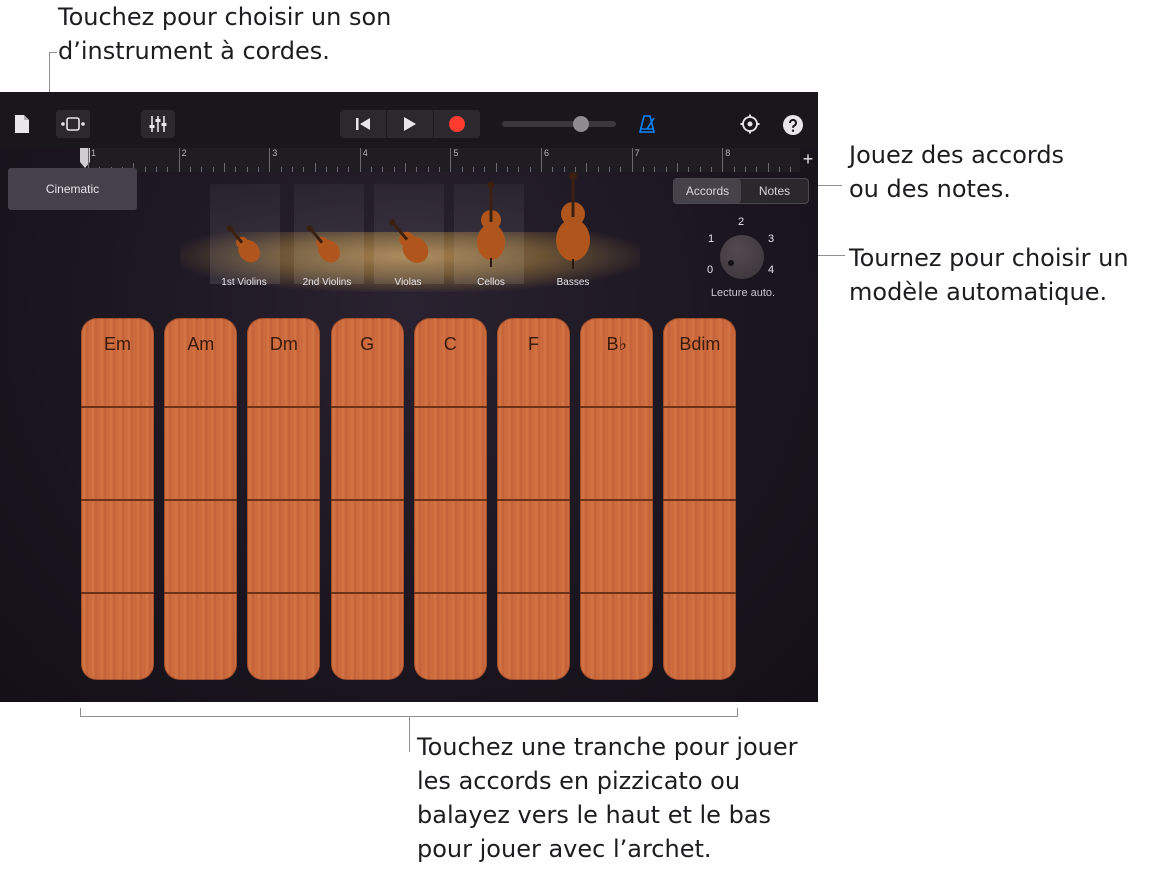 Image resolution: width=1168 pixels, height=875 pixels. I want to click on mixer-button, so click(158, 124).